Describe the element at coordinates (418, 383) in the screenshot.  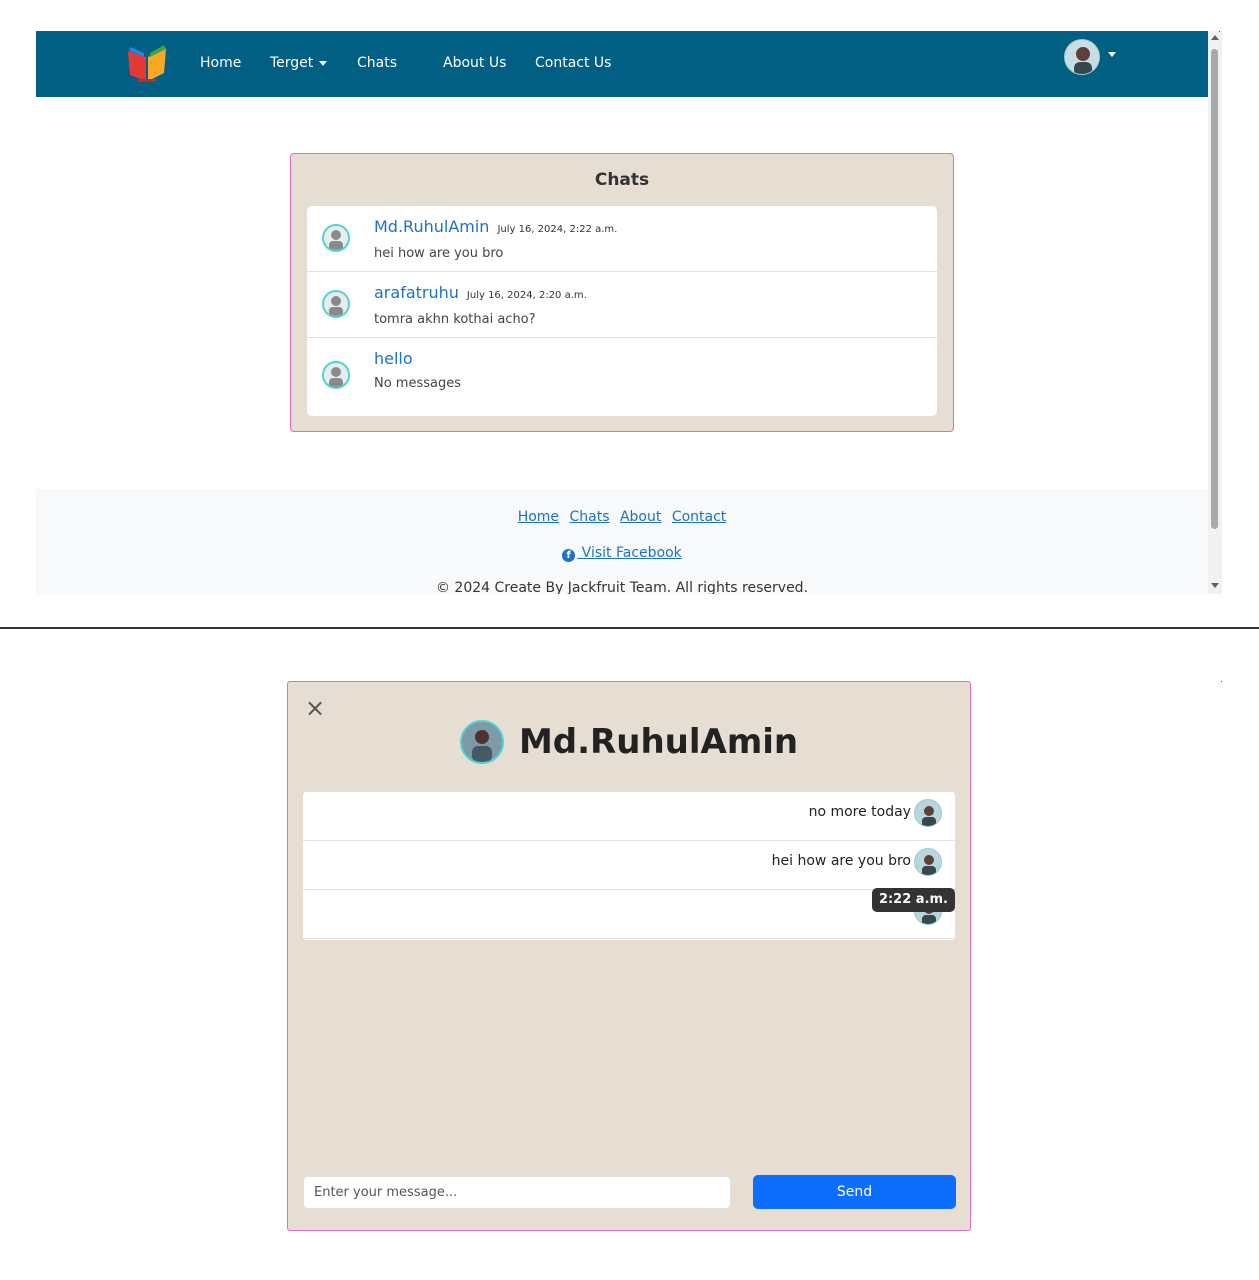
I see `chat-last-message: No messages` at that location.